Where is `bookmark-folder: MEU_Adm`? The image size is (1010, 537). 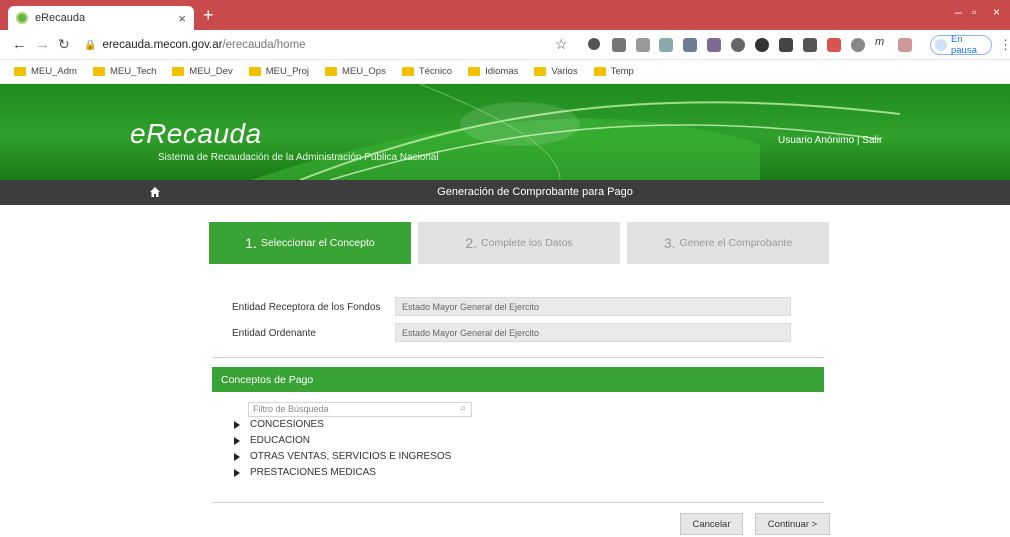
bookmark-folder: MEU_Adm is located at coordinates (45, 71).